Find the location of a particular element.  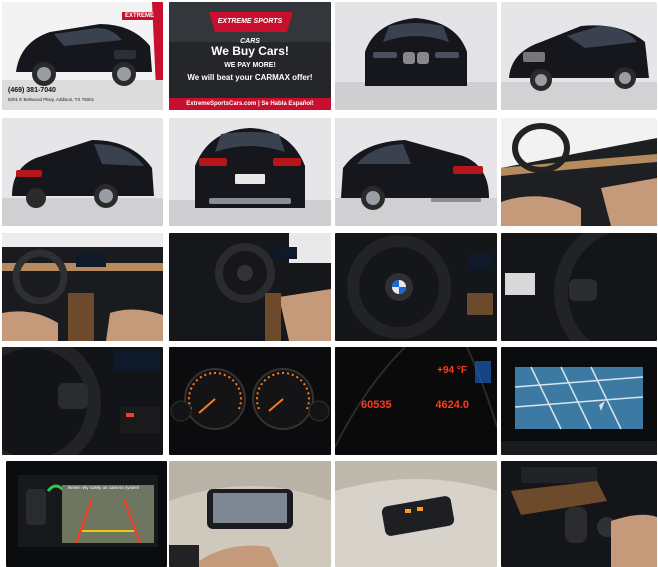

thumb-exterior-front-right is located at coordinates (579, 56).